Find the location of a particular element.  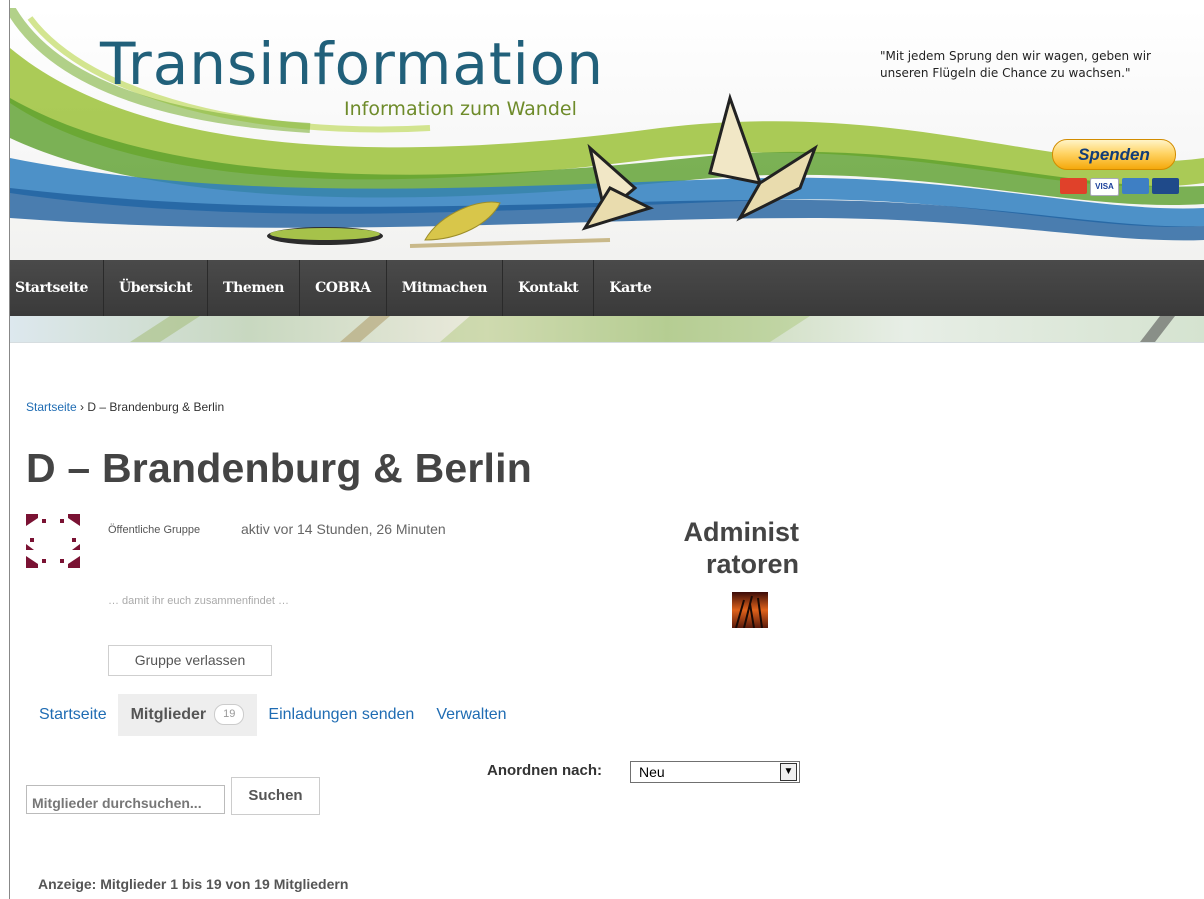

order-by-label: Anordnen nach: is located at coordinates (544, 770).